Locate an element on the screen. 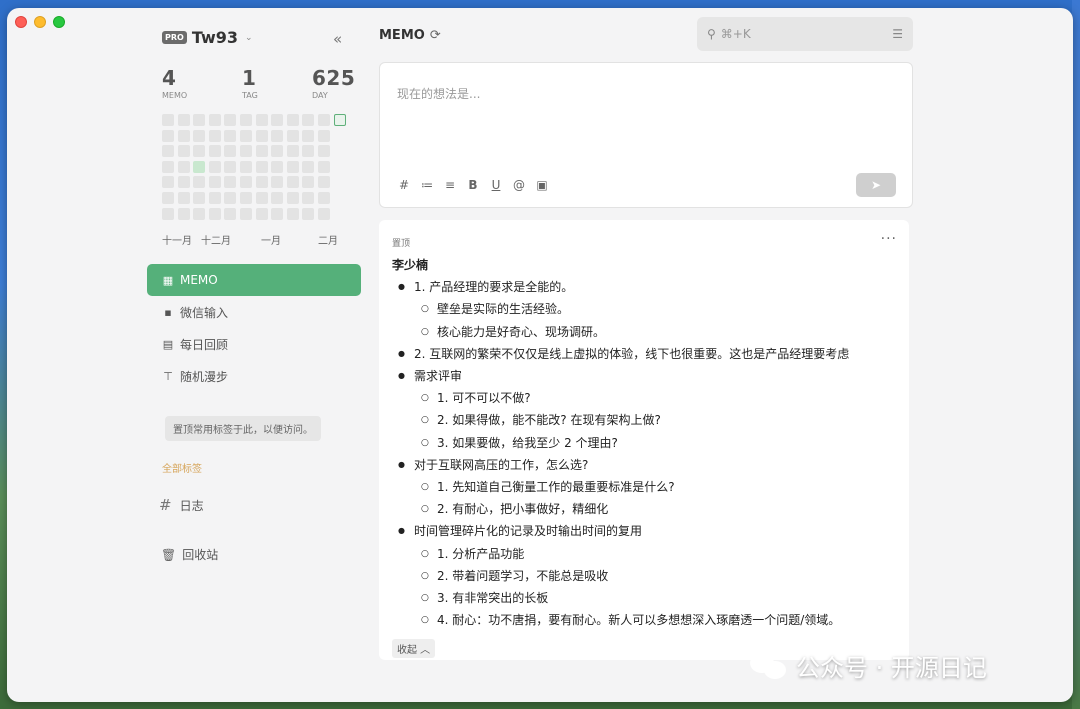 This screenshot has height=709, width=1080. mention-icon: @ is located at coordinates (519, 185).